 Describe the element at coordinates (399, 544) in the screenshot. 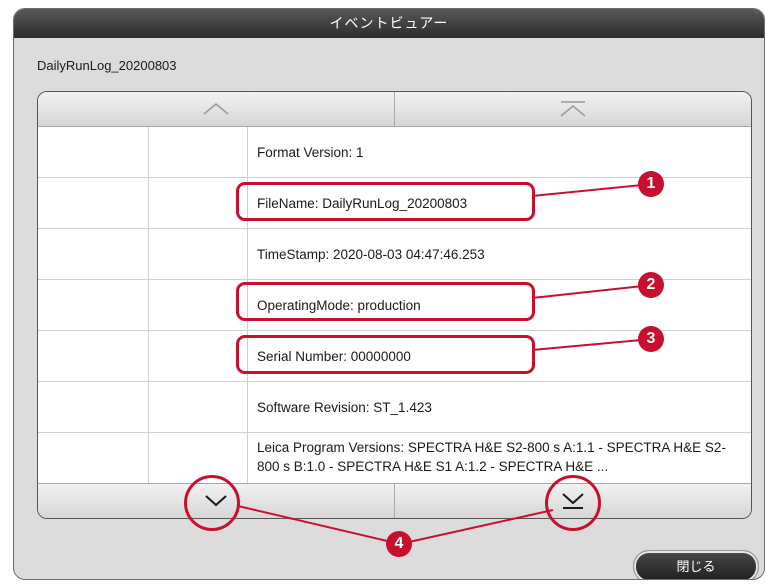

I see `callout-badge-4: 4` at that location.